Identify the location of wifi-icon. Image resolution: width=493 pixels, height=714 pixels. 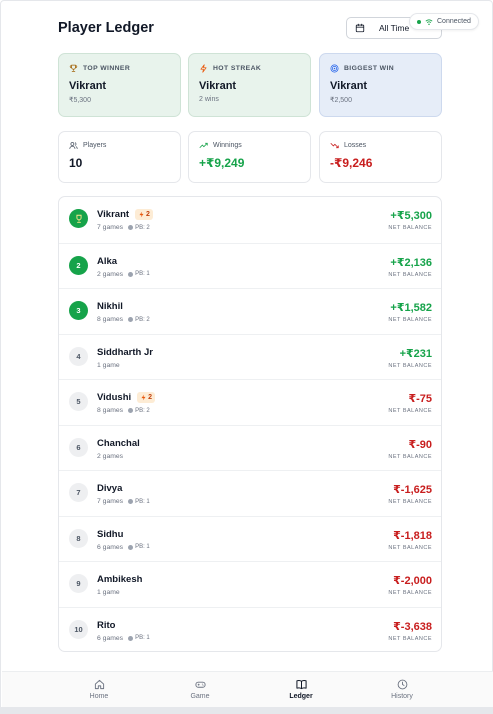
(429, 21).